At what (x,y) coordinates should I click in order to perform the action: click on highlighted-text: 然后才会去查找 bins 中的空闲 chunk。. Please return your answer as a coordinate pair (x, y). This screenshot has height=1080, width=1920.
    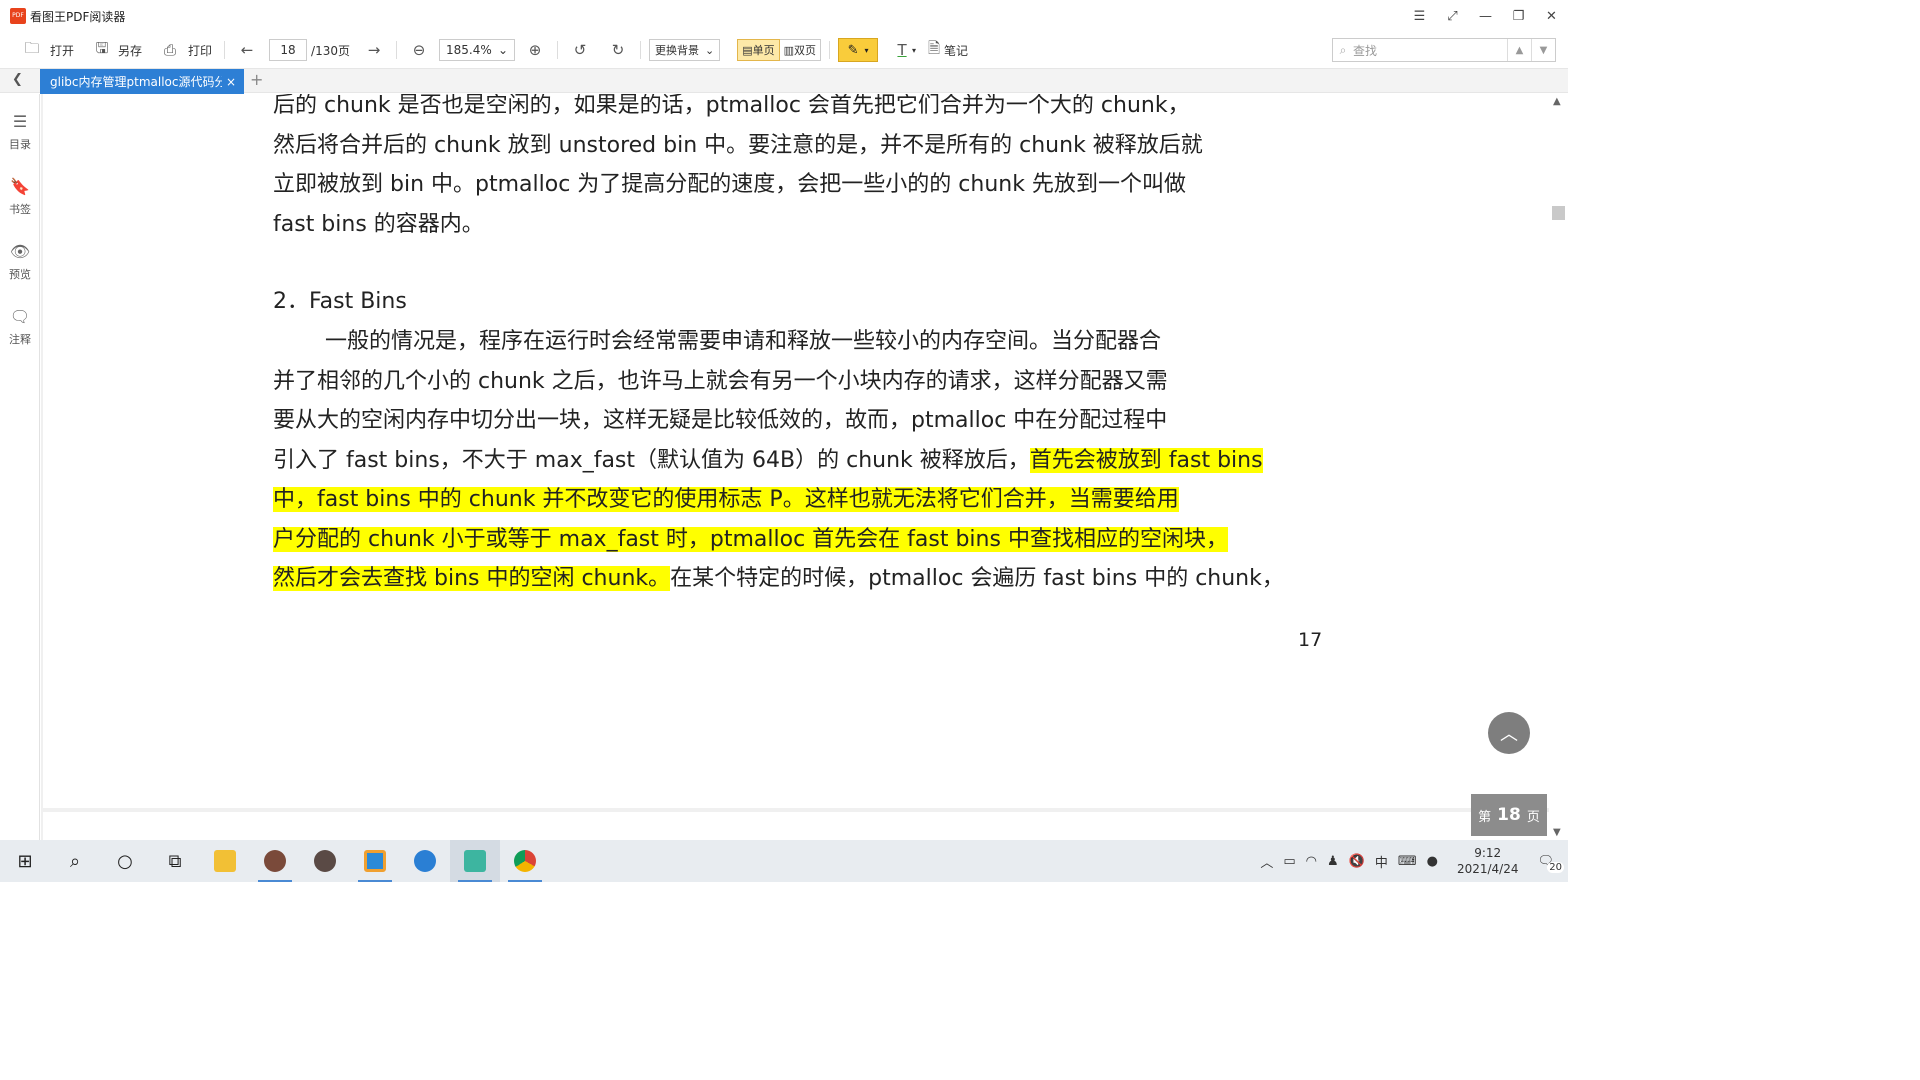
    Looking at the image, I should click on (472, 578).